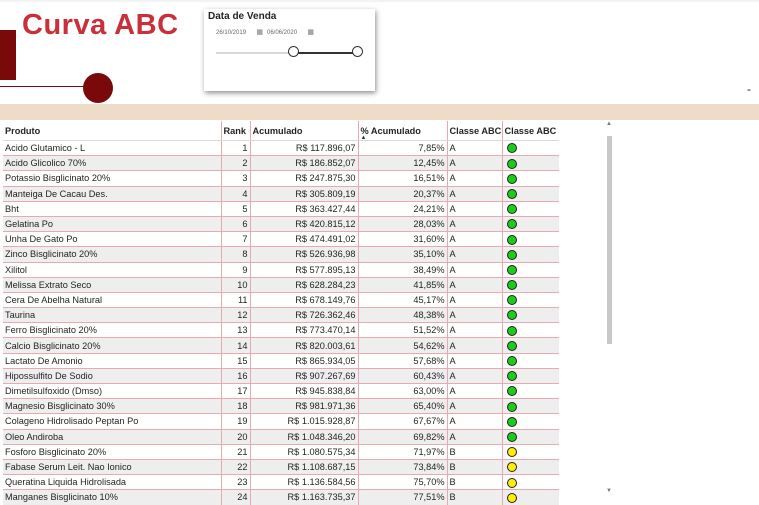  Describe the element at coordinates (403, 163) in the screenshot. I see `cell-pct-acumulado: 12,45%` at that location.